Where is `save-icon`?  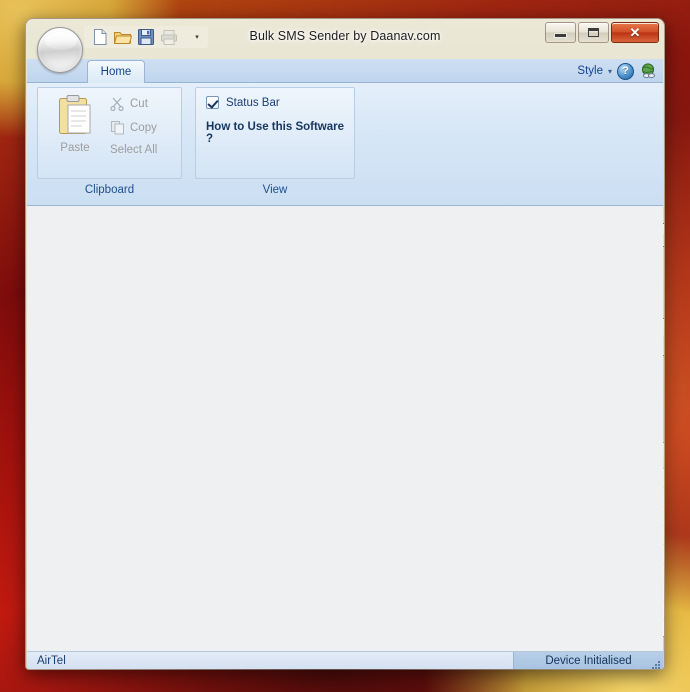 save-icon is located at coordinates (146, 37).